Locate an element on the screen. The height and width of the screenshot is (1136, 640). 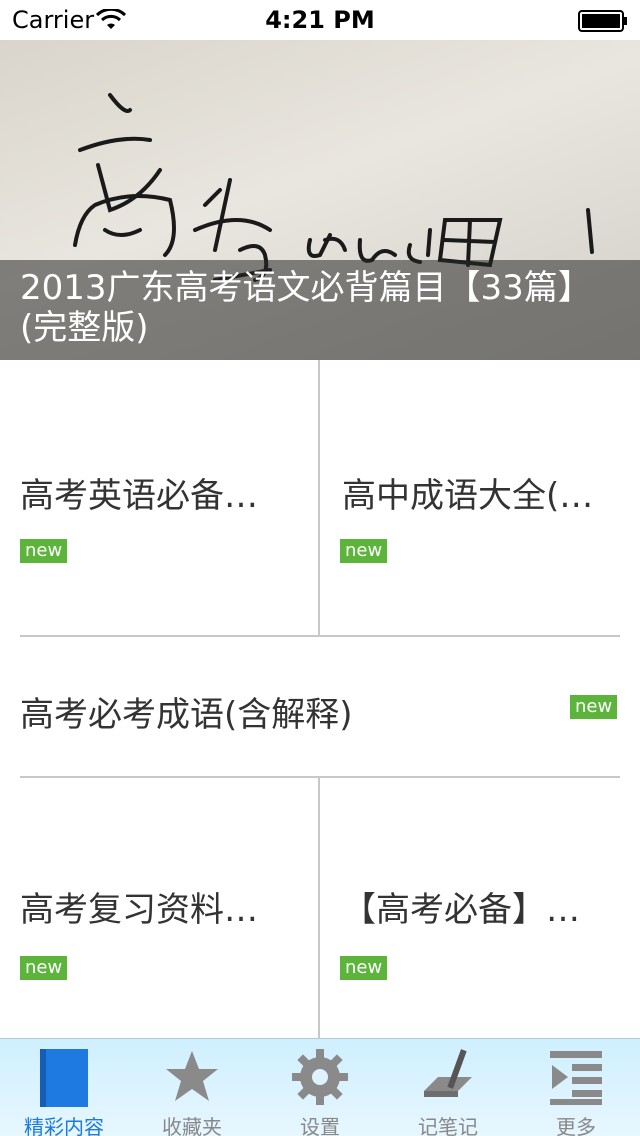
star-icon is located at coordinates (192, 1076).